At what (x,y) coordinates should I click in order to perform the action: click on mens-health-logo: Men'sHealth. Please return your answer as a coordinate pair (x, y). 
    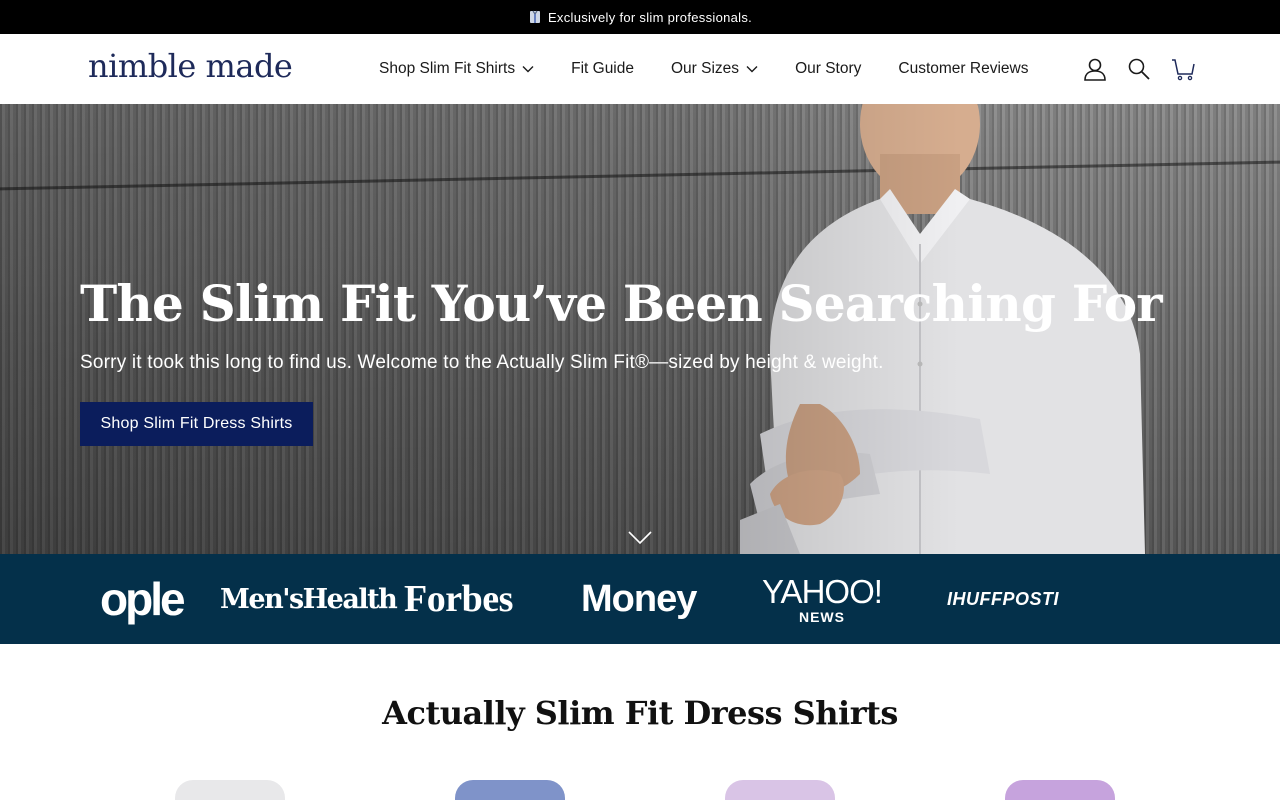
    Looking at the image, I should click on (309, 599).